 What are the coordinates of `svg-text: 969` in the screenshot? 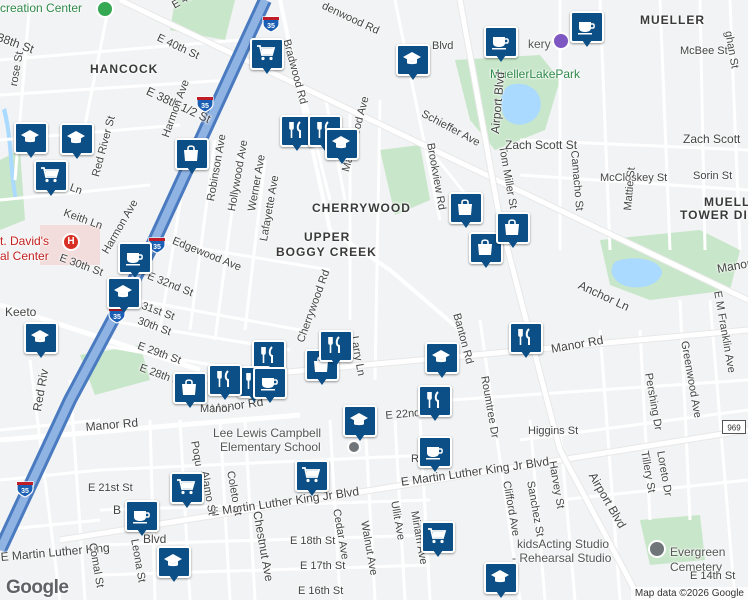 It's located at (734, 428).